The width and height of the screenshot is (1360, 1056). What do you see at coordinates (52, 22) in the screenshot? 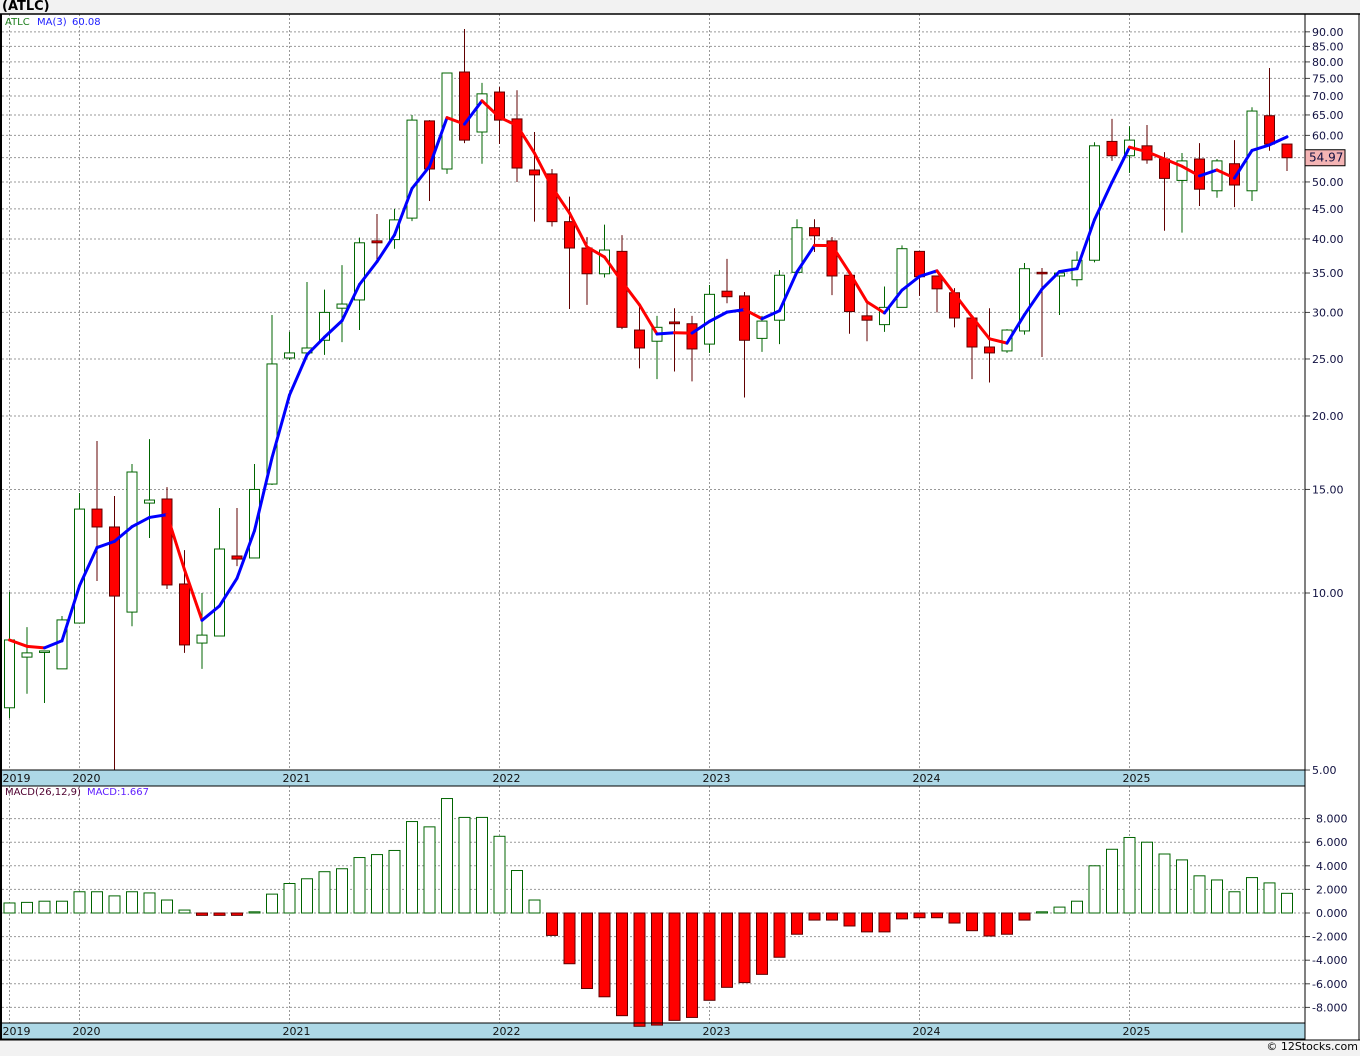
I see `legend-ma-label: MA(3)` at bounding box center [52, 22].